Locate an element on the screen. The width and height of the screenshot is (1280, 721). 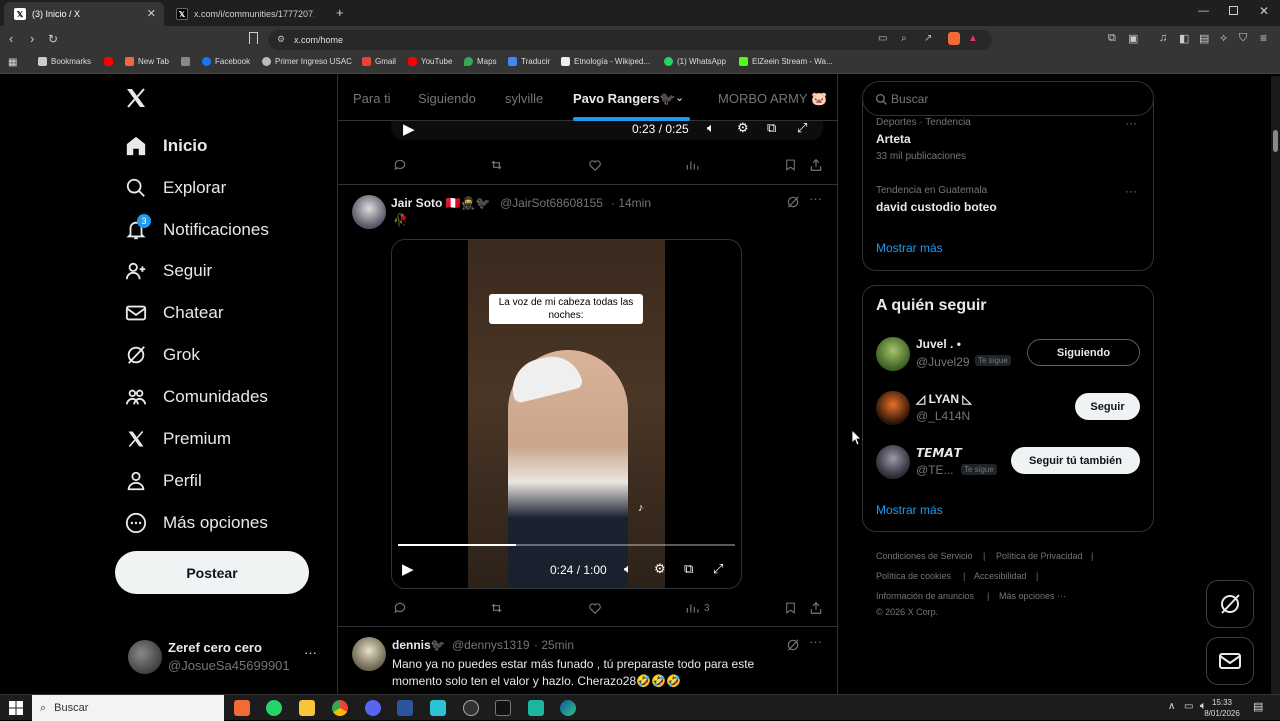
close-tab-icon: ✕ is located at coordinates (151, 13).